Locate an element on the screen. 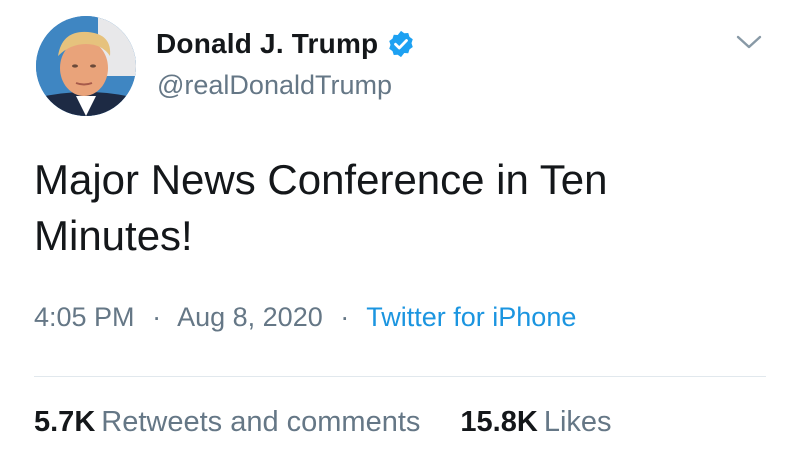 The height and width of the screenshot is (472, 800). likes-count: 15.8K is located at coordinates (499, 422).